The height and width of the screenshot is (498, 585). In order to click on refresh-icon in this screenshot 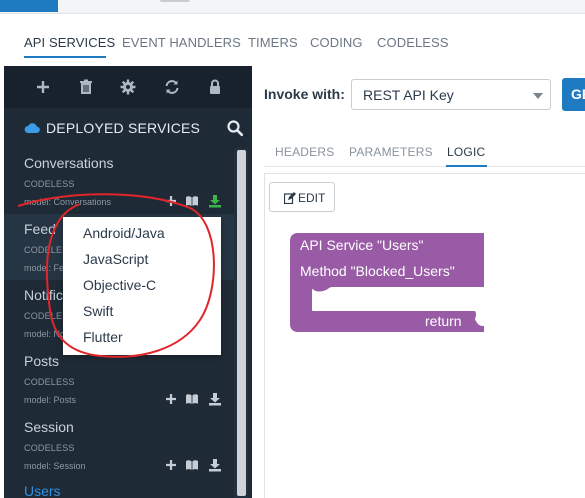, I will do `click(172, 87)`.